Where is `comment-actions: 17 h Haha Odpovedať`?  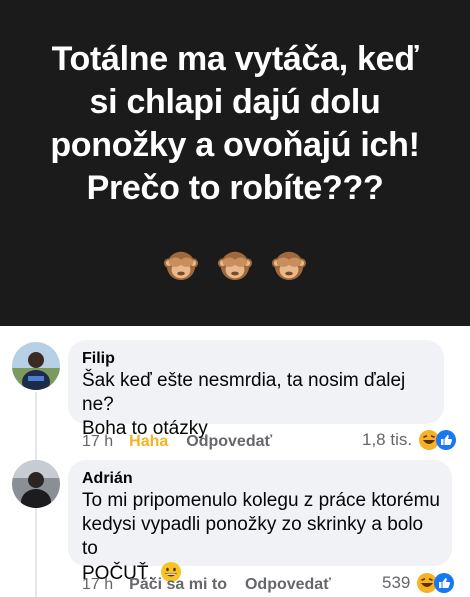 comment-actions: 17 h Haha Odpovedať is located at coordinates (186, 442).